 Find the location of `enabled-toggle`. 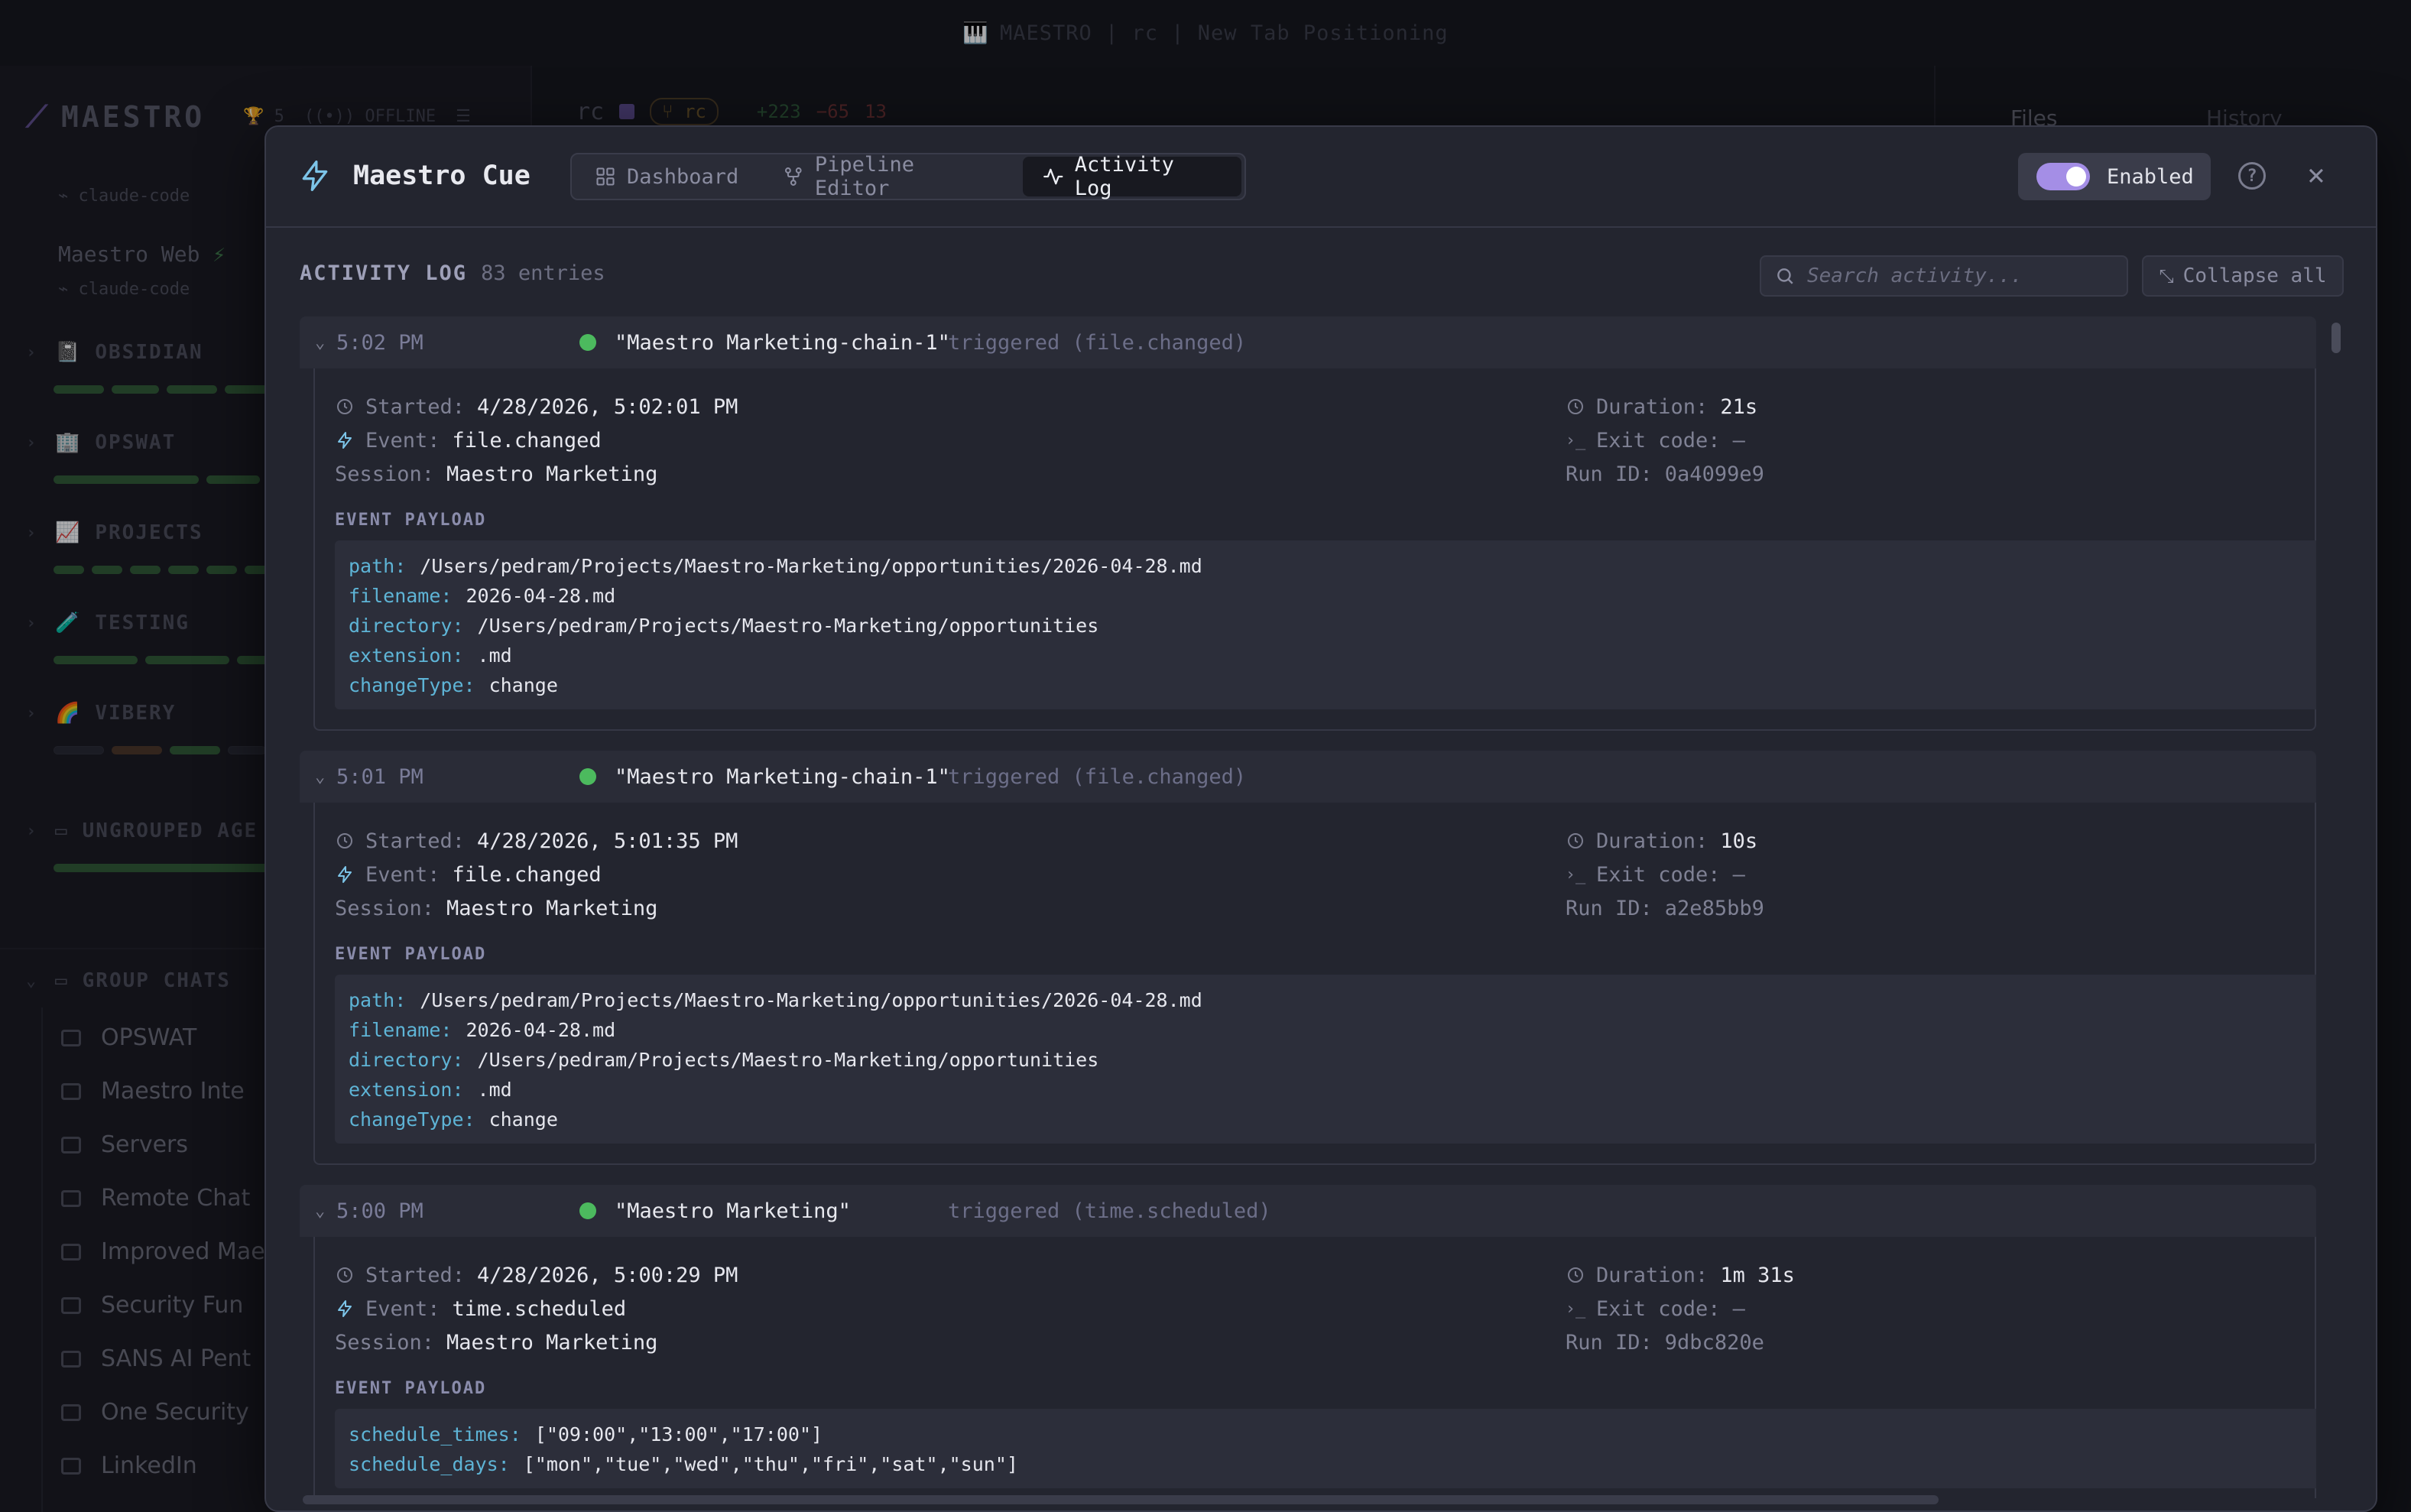

enabled-toggle is located at coordinates (2063, 176).